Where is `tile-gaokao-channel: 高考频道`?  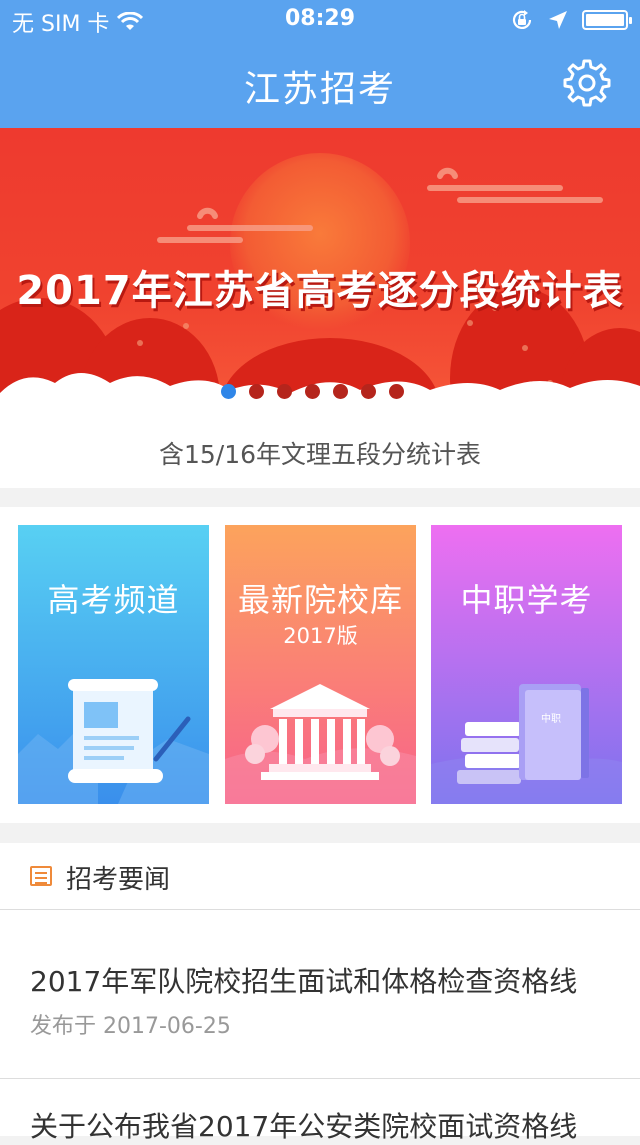
tile-gaokao-channel: 高考频道 is located at coordinates (113, 664).